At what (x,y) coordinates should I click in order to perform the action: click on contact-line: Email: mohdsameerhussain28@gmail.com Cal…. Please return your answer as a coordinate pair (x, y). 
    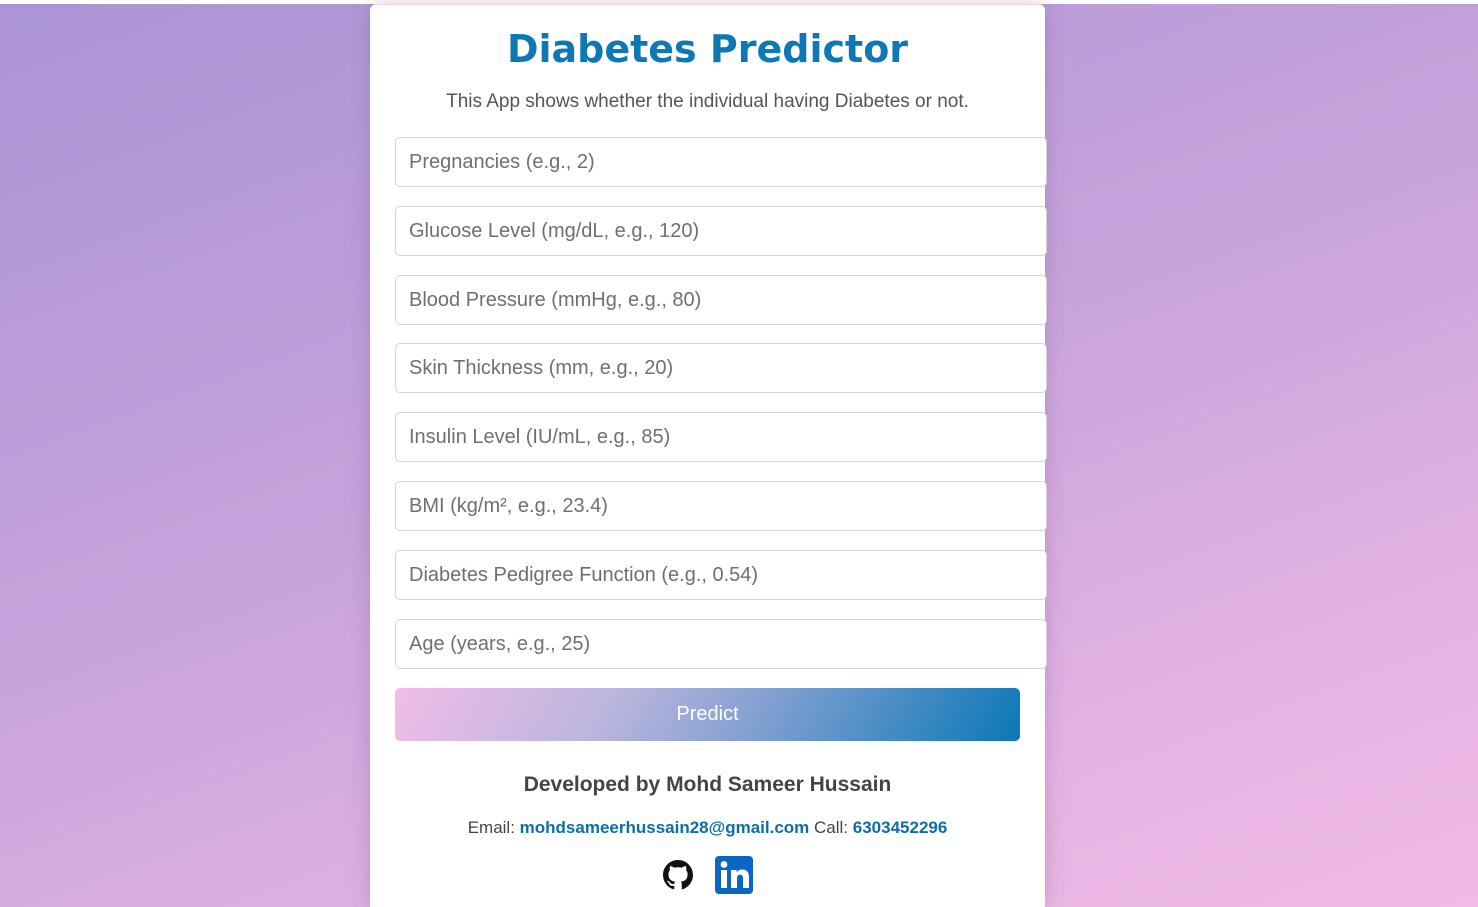
    Looking at the image, I should click on (707, 828).